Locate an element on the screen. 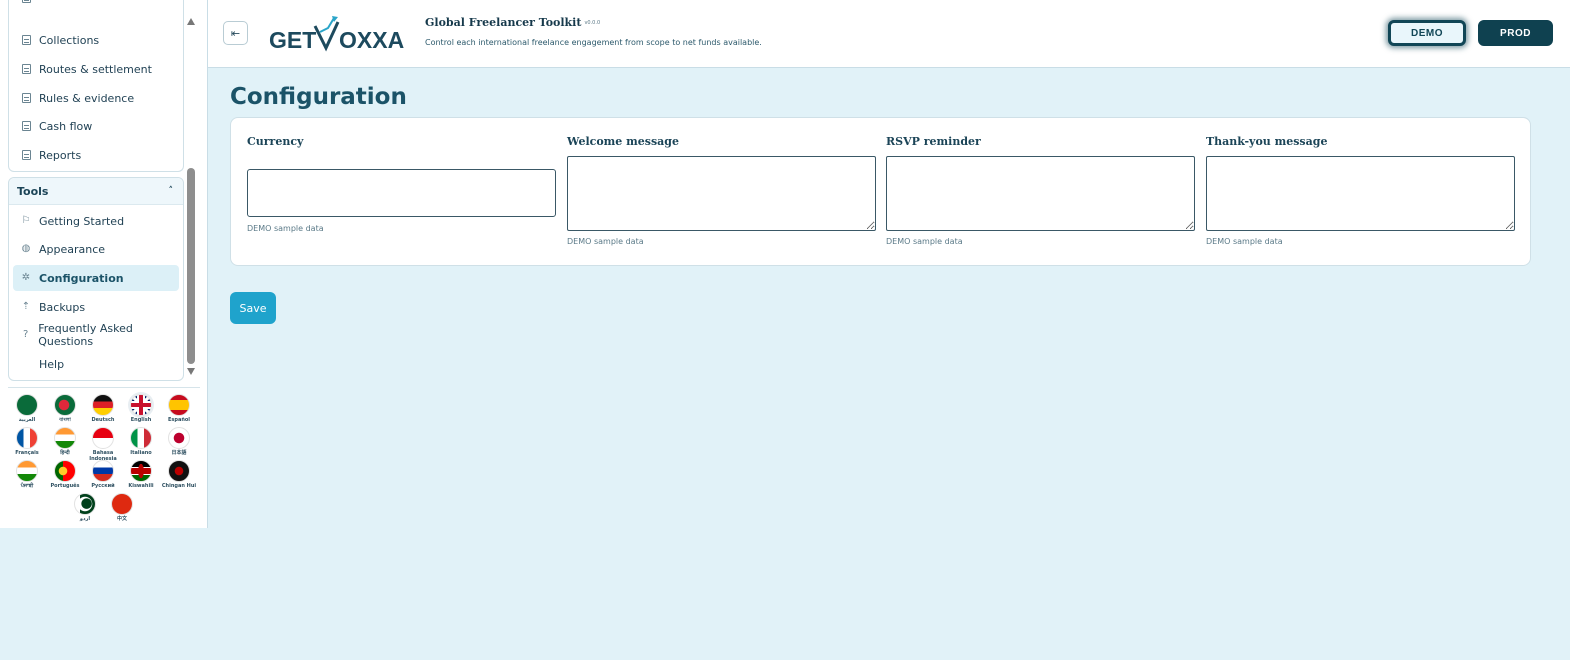 The height and width of the screenshot is (660, 1570). sidebar-item-routes-settlement: Routes & settlement is located at coordinates (96, 69).